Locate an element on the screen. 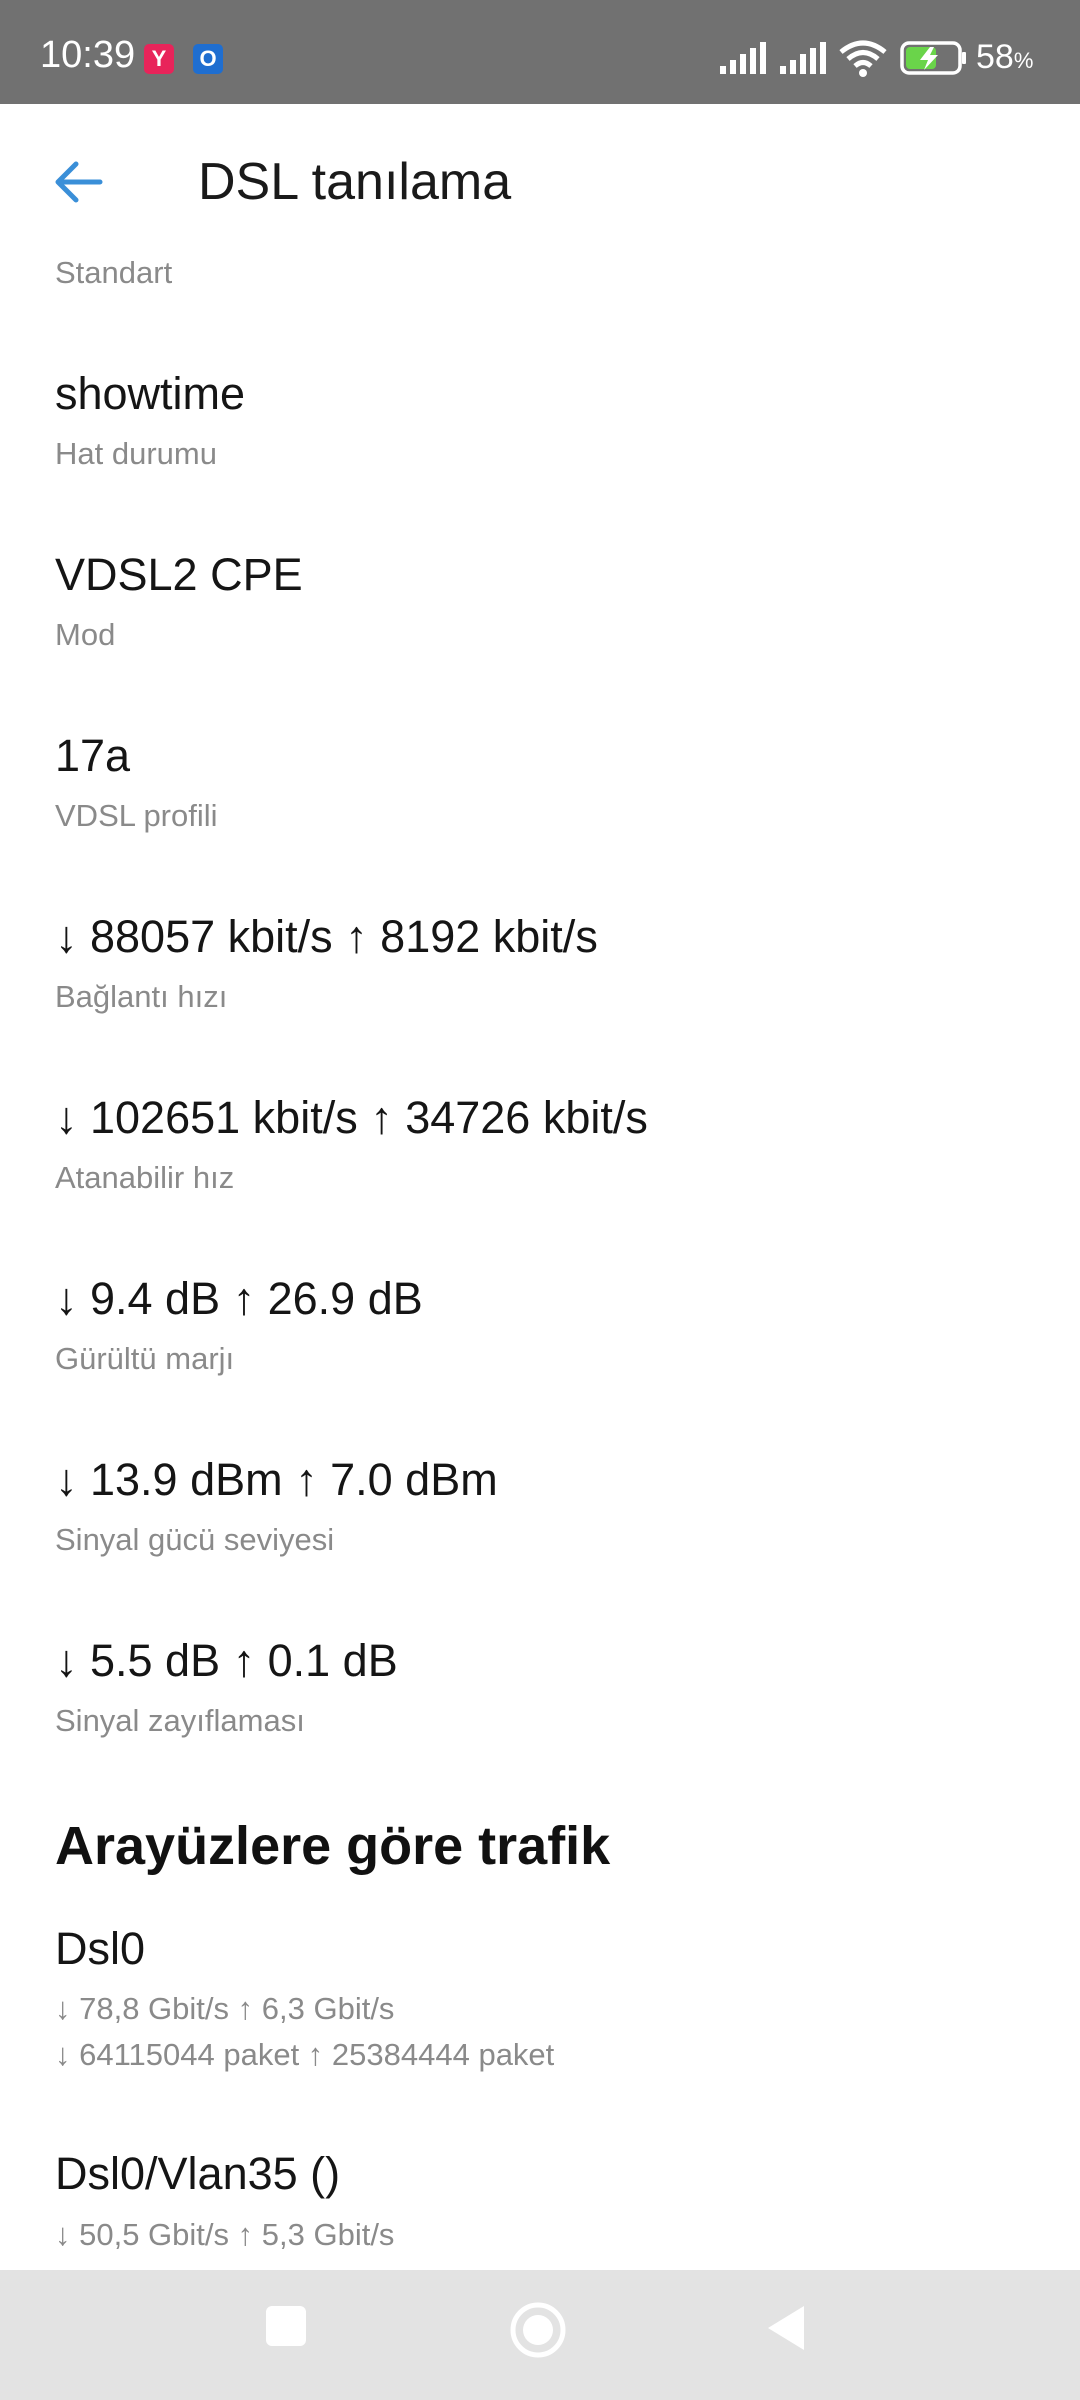 This screenshot has width=1080, height=2400. connection-speed-label: Bağlantı hızı is located at coordinates (141, 996).